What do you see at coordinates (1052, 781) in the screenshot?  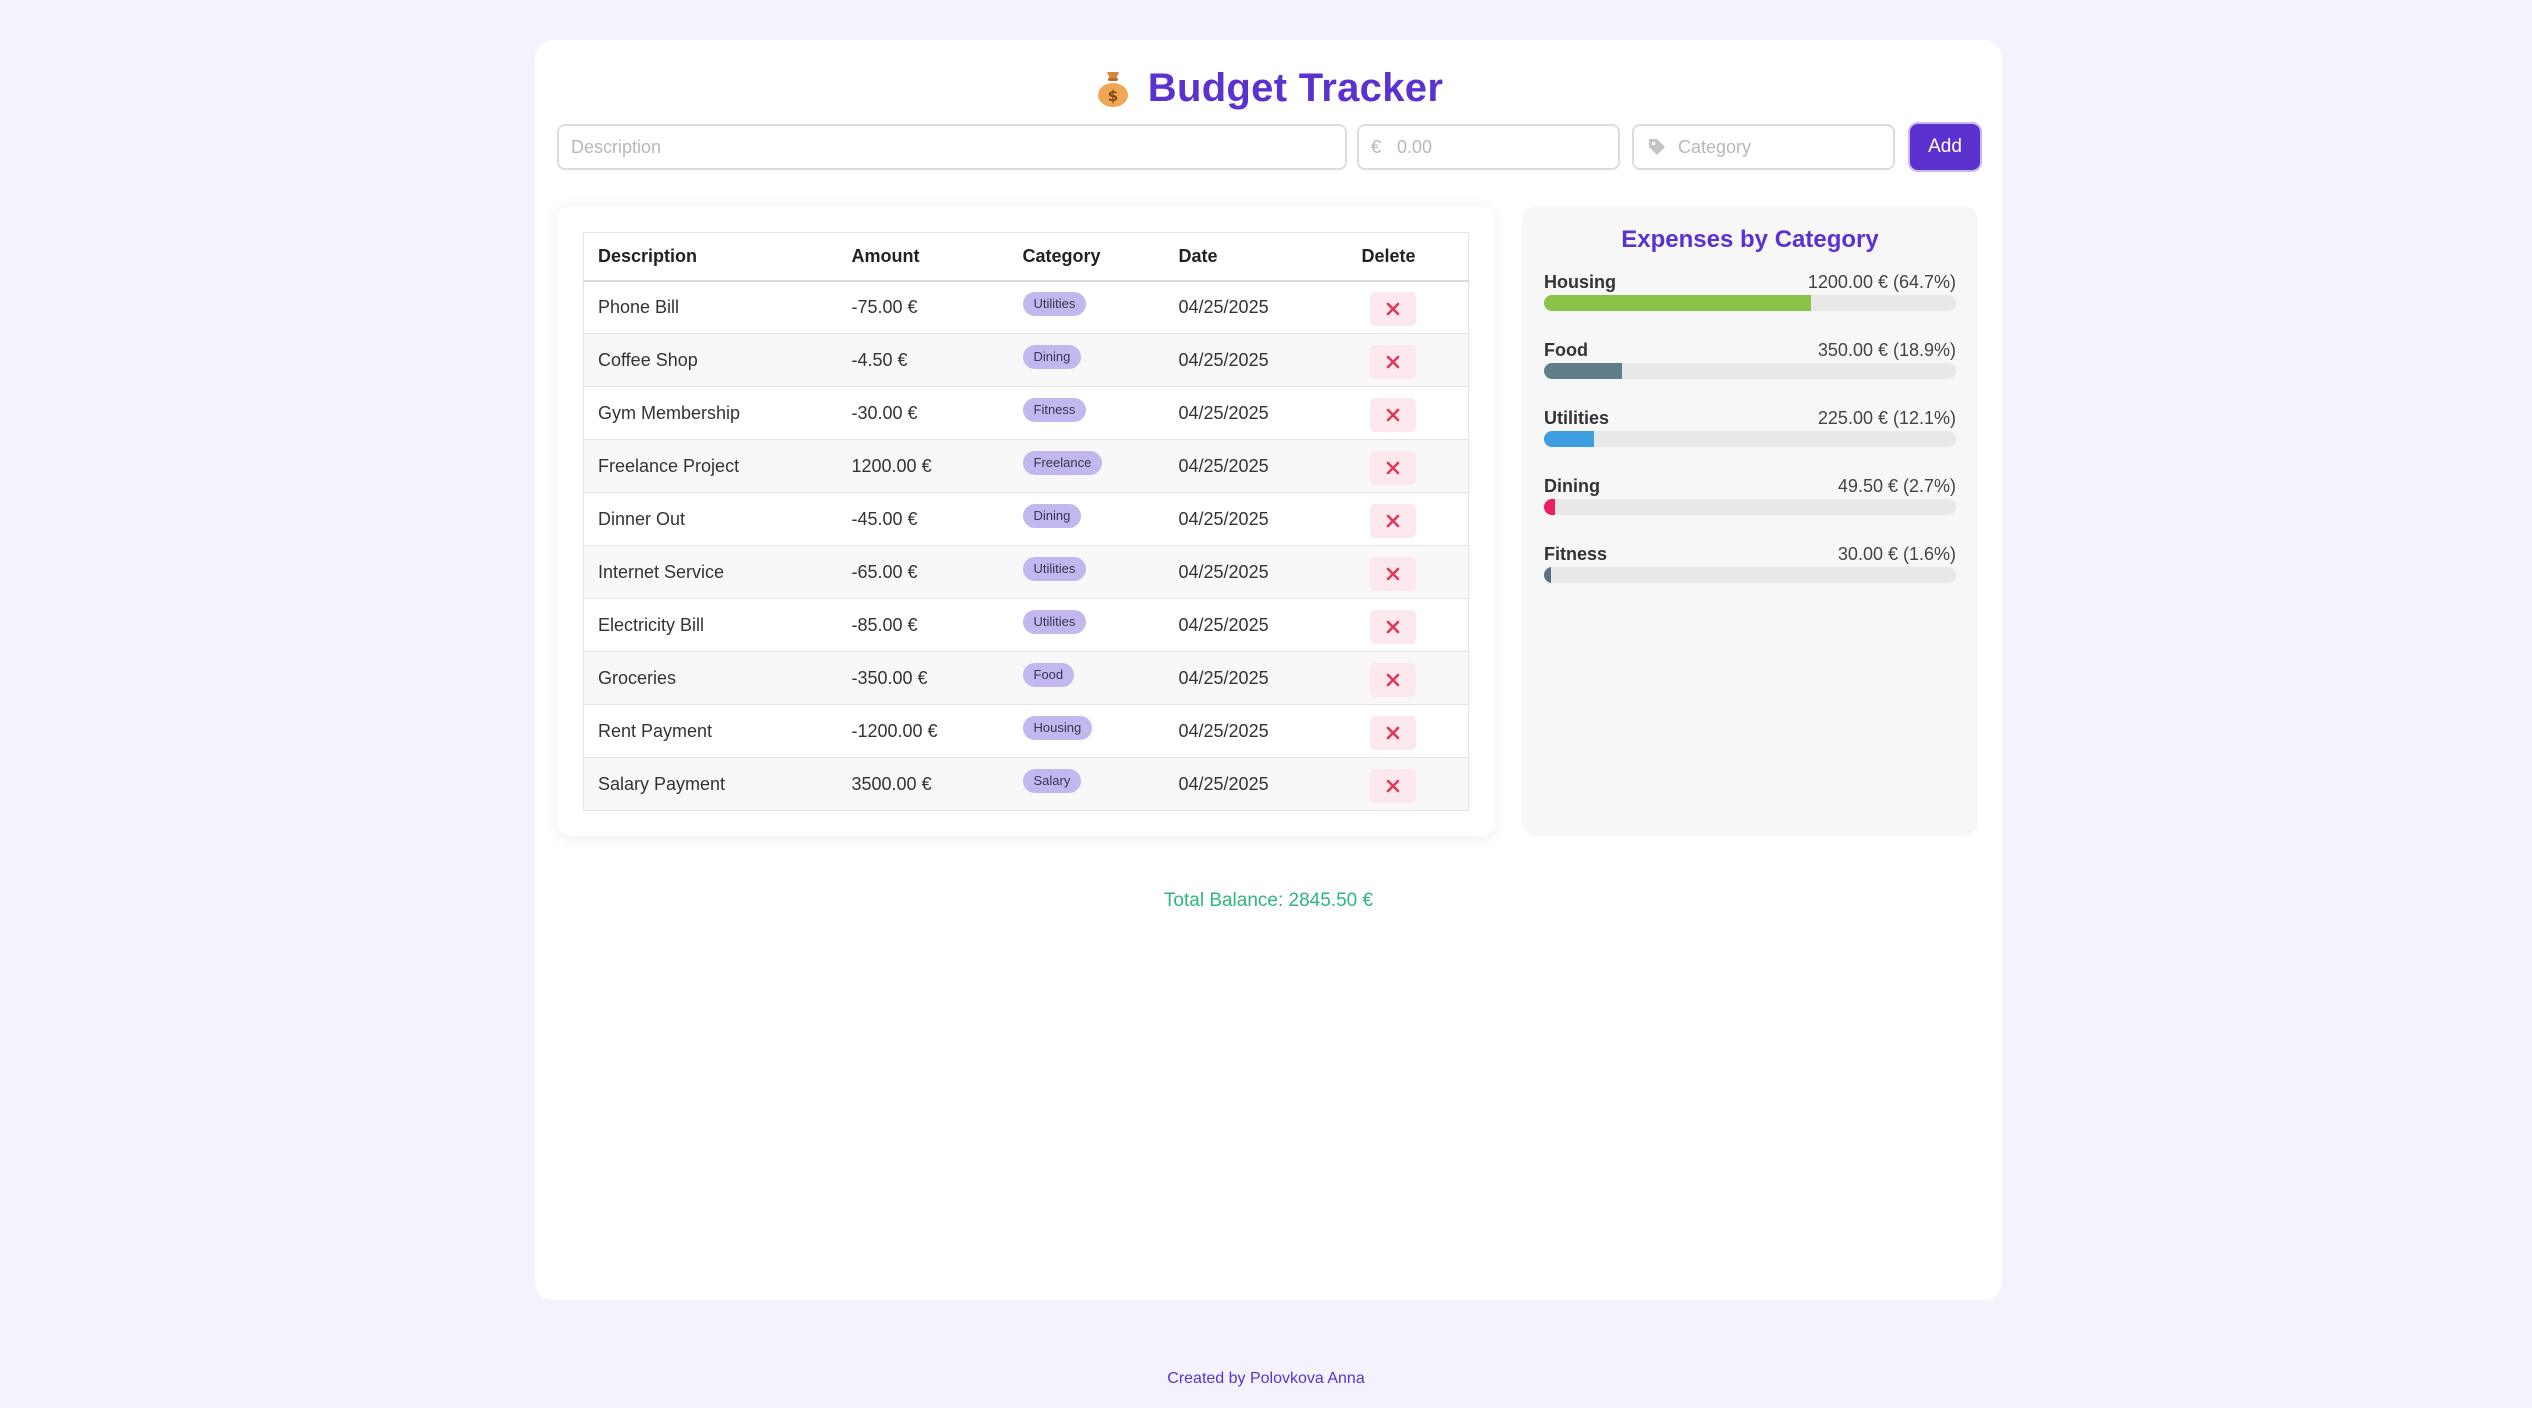 I see `category-badge: Salary` at bounding box center [1052, 781].